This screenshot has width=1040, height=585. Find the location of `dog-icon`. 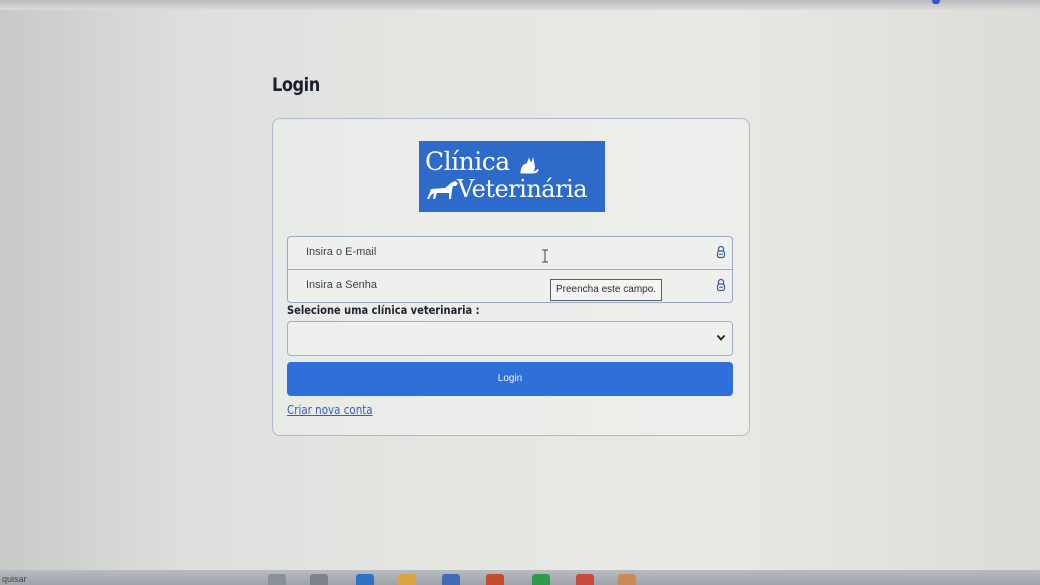

dog-icon is located at coordinates (442, 190).